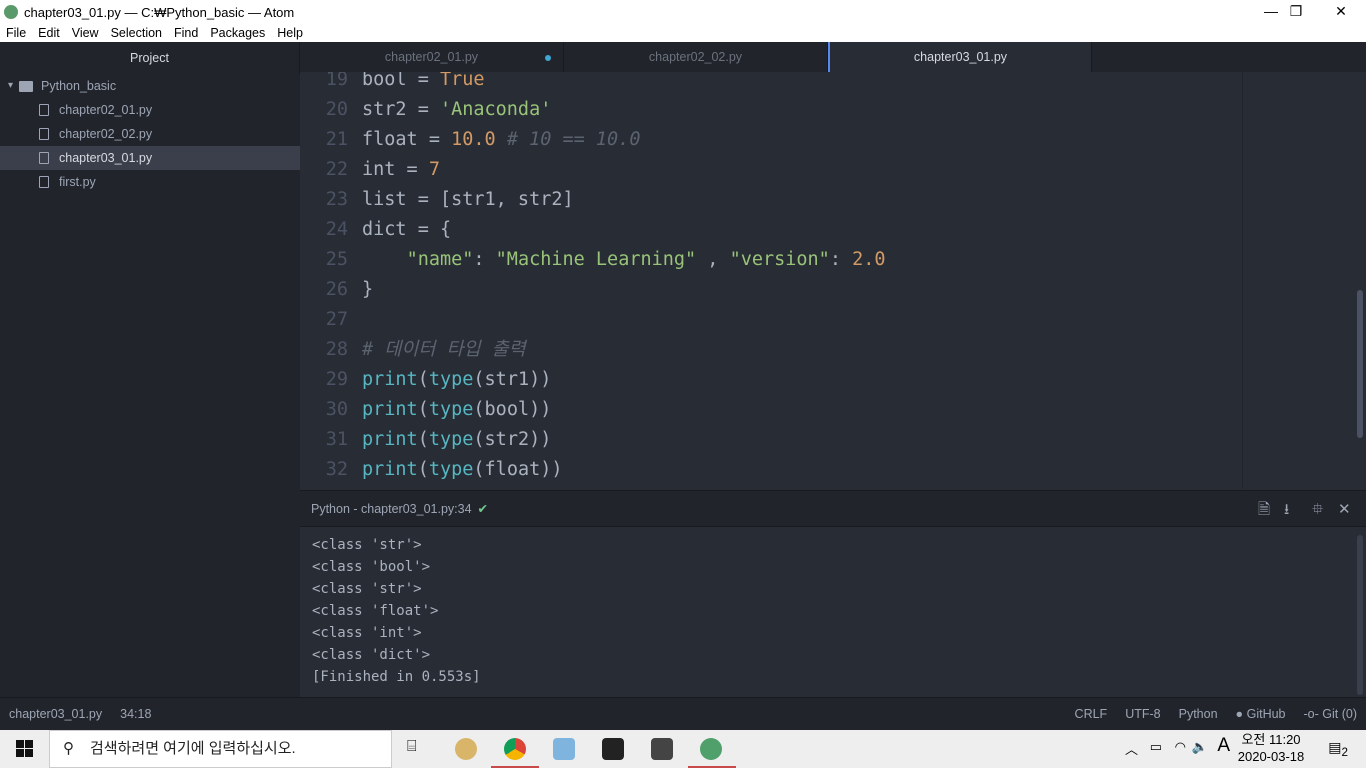 This screenshot has height=768, width=1366. Describe the element at coordinates (237, 33) in the screenshot. I see `menu-packages: Packages` at that location.